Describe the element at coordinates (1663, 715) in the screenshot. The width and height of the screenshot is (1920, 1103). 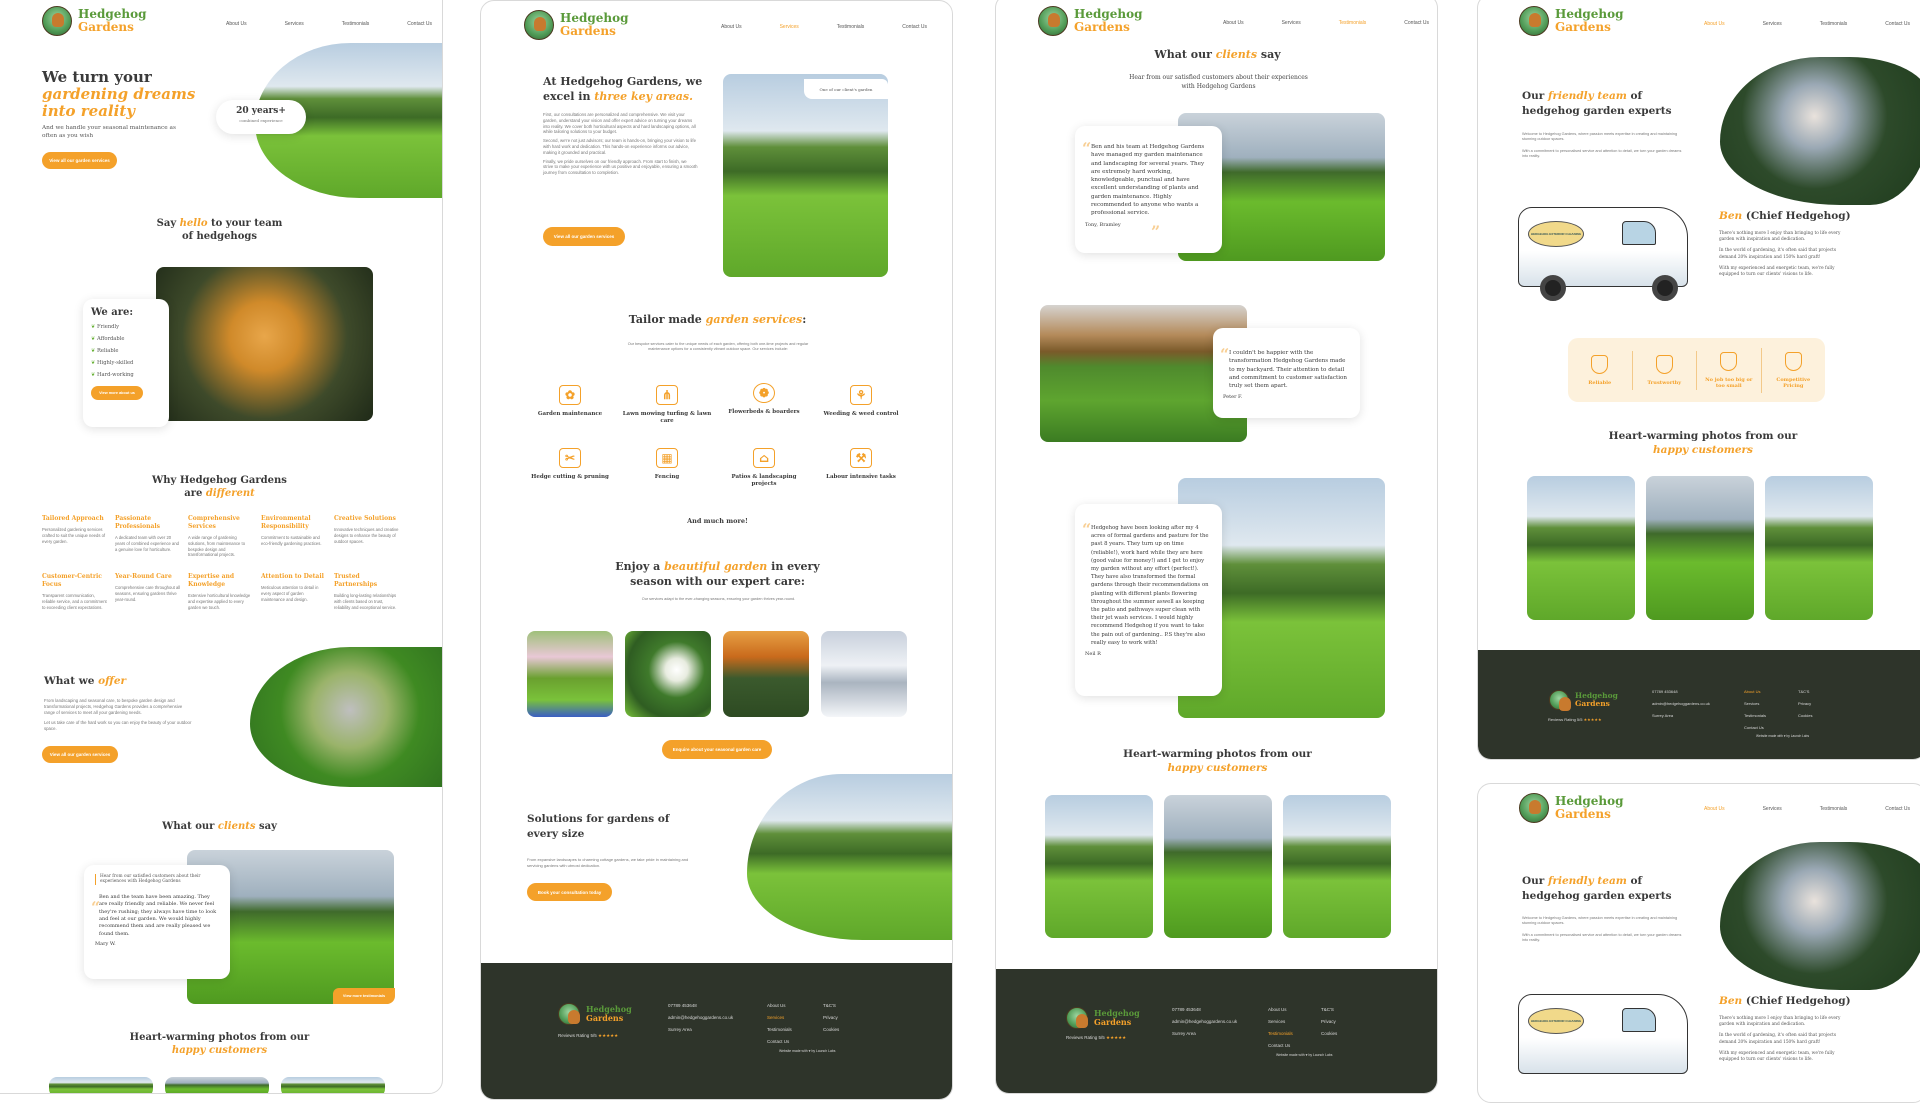
I see `footer-area: Surrey Area` at that location.